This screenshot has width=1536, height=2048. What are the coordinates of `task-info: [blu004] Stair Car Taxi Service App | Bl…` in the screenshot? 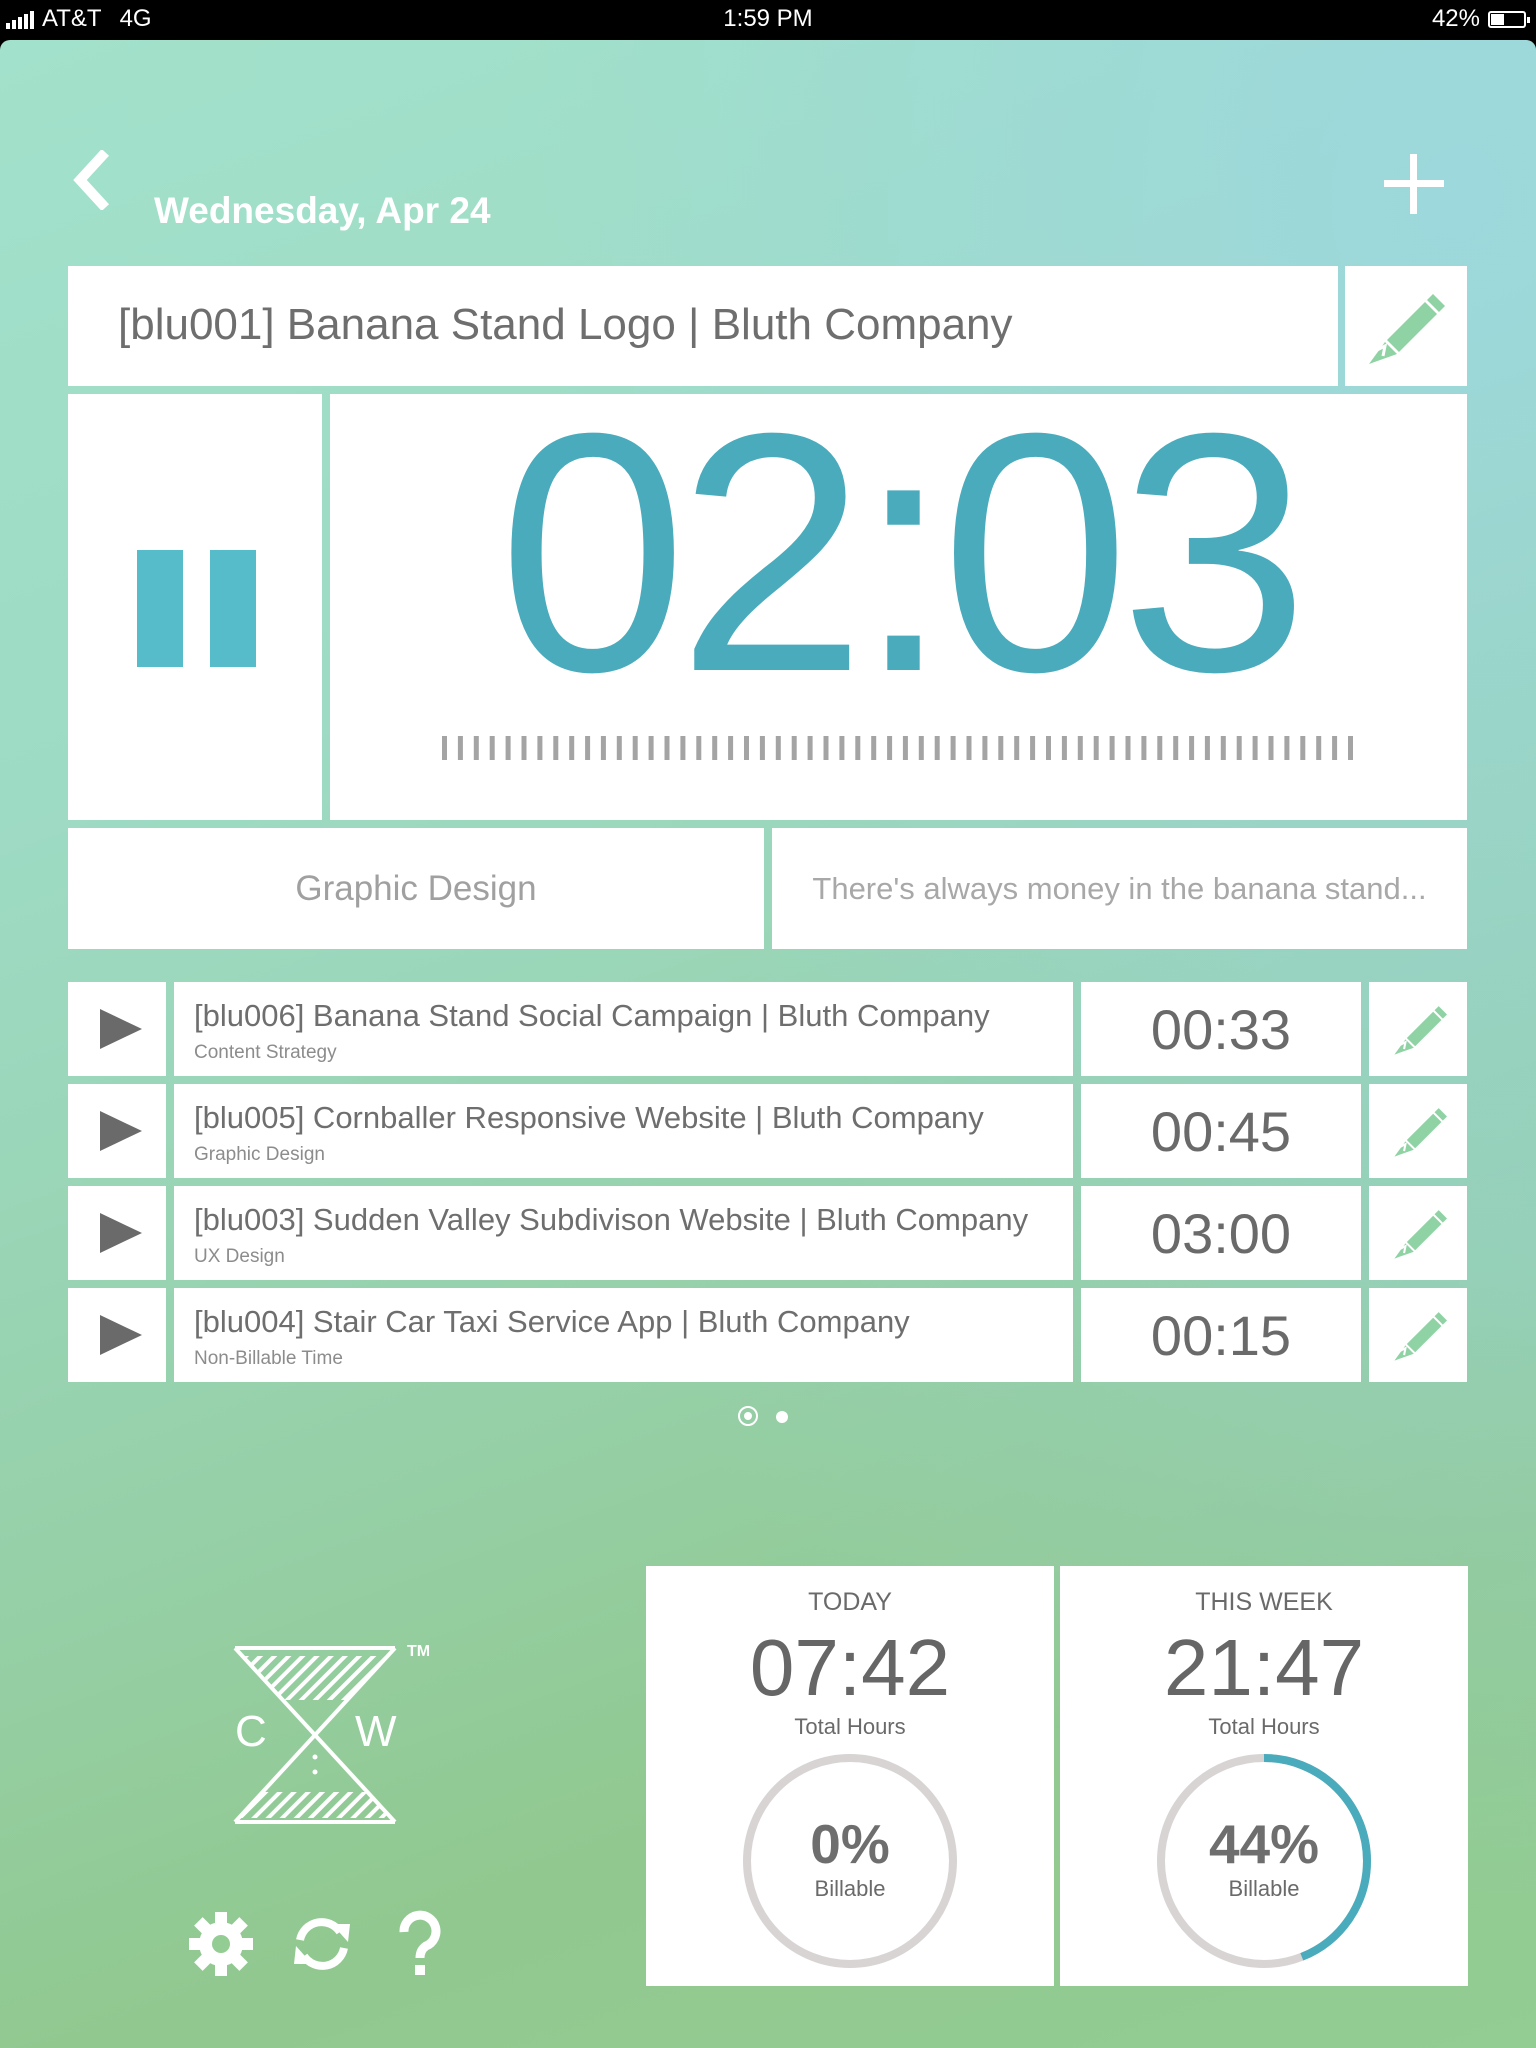 It's located at (623, 1335).